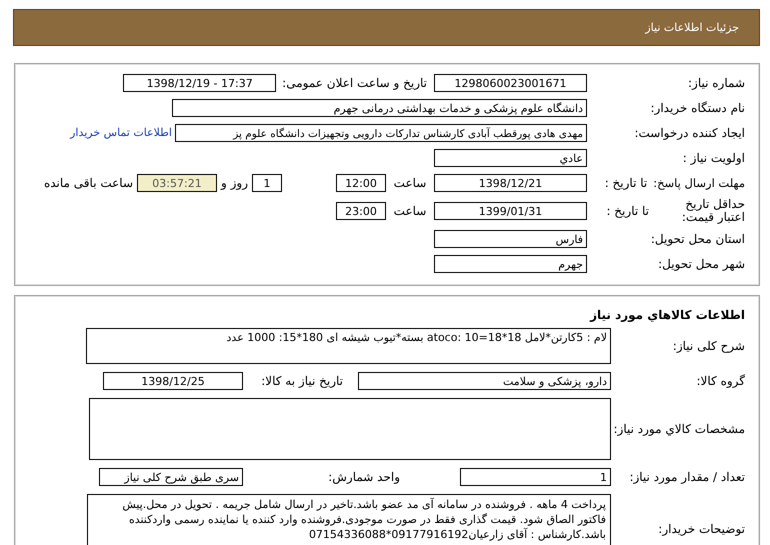 The image size is (770, 545). Describe the element at coordinates (510, 263) in the screenshot. I see `city-field: جهرم` at that location.